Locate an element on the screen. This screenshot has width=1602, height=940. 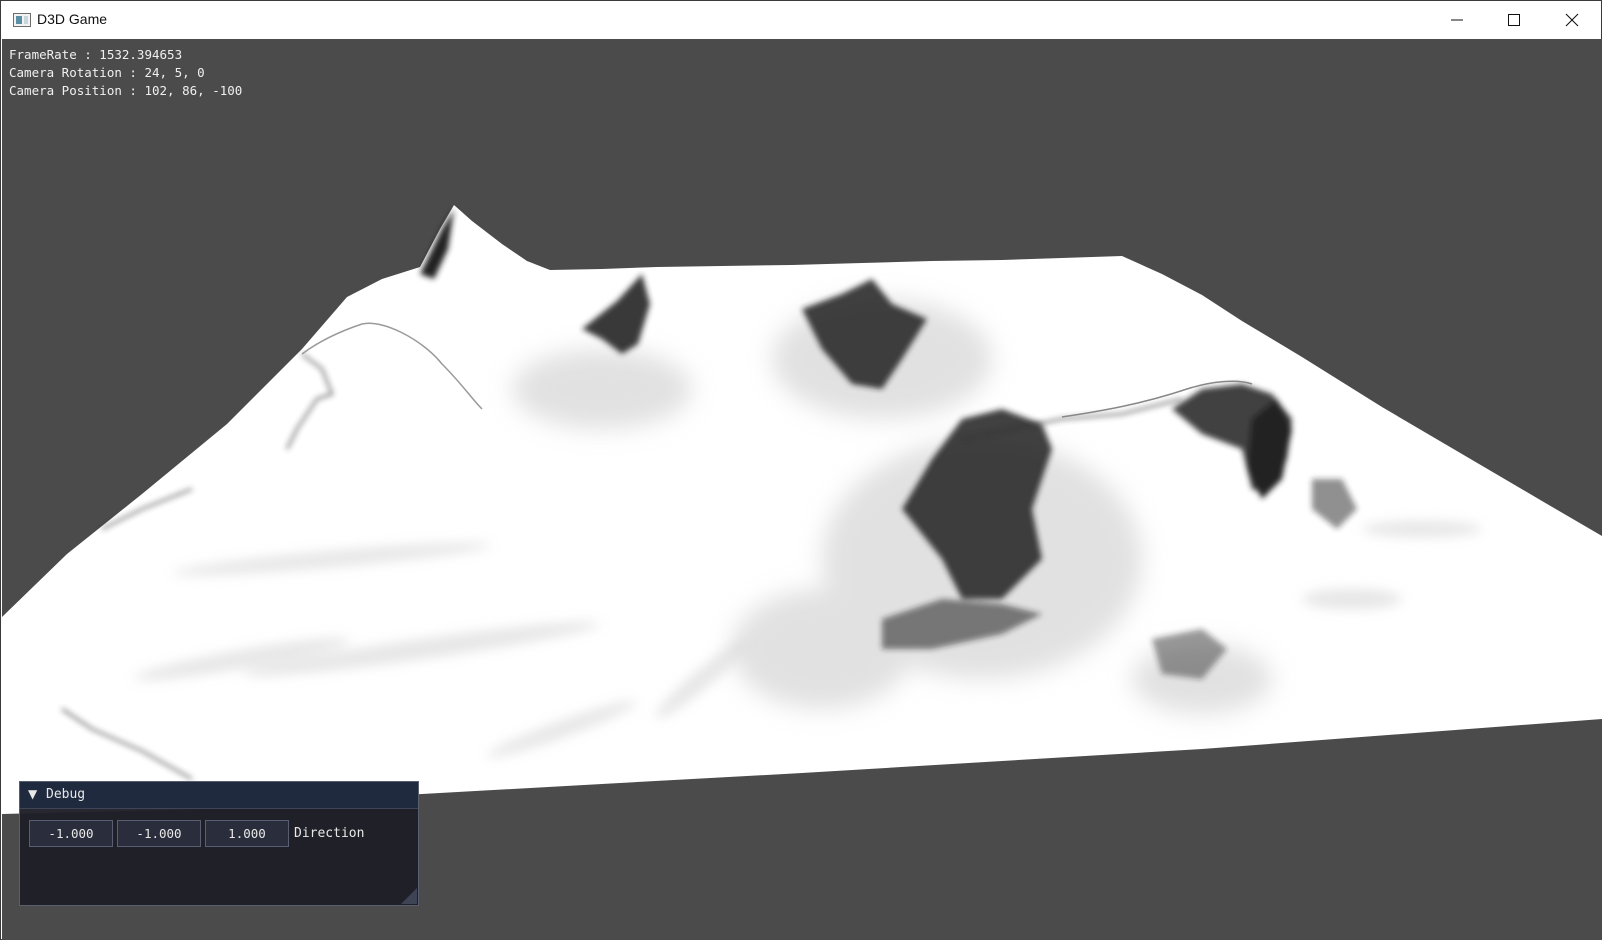
direction-x-input: -1.000 is located at coordinates (71, 833).